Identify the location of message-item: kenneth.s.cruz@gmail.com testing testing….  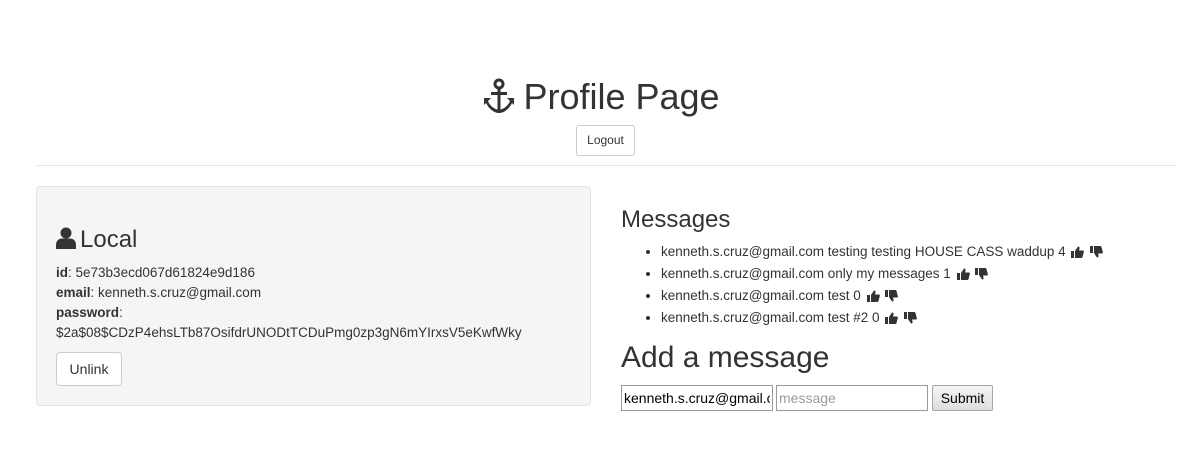
(882, 253).